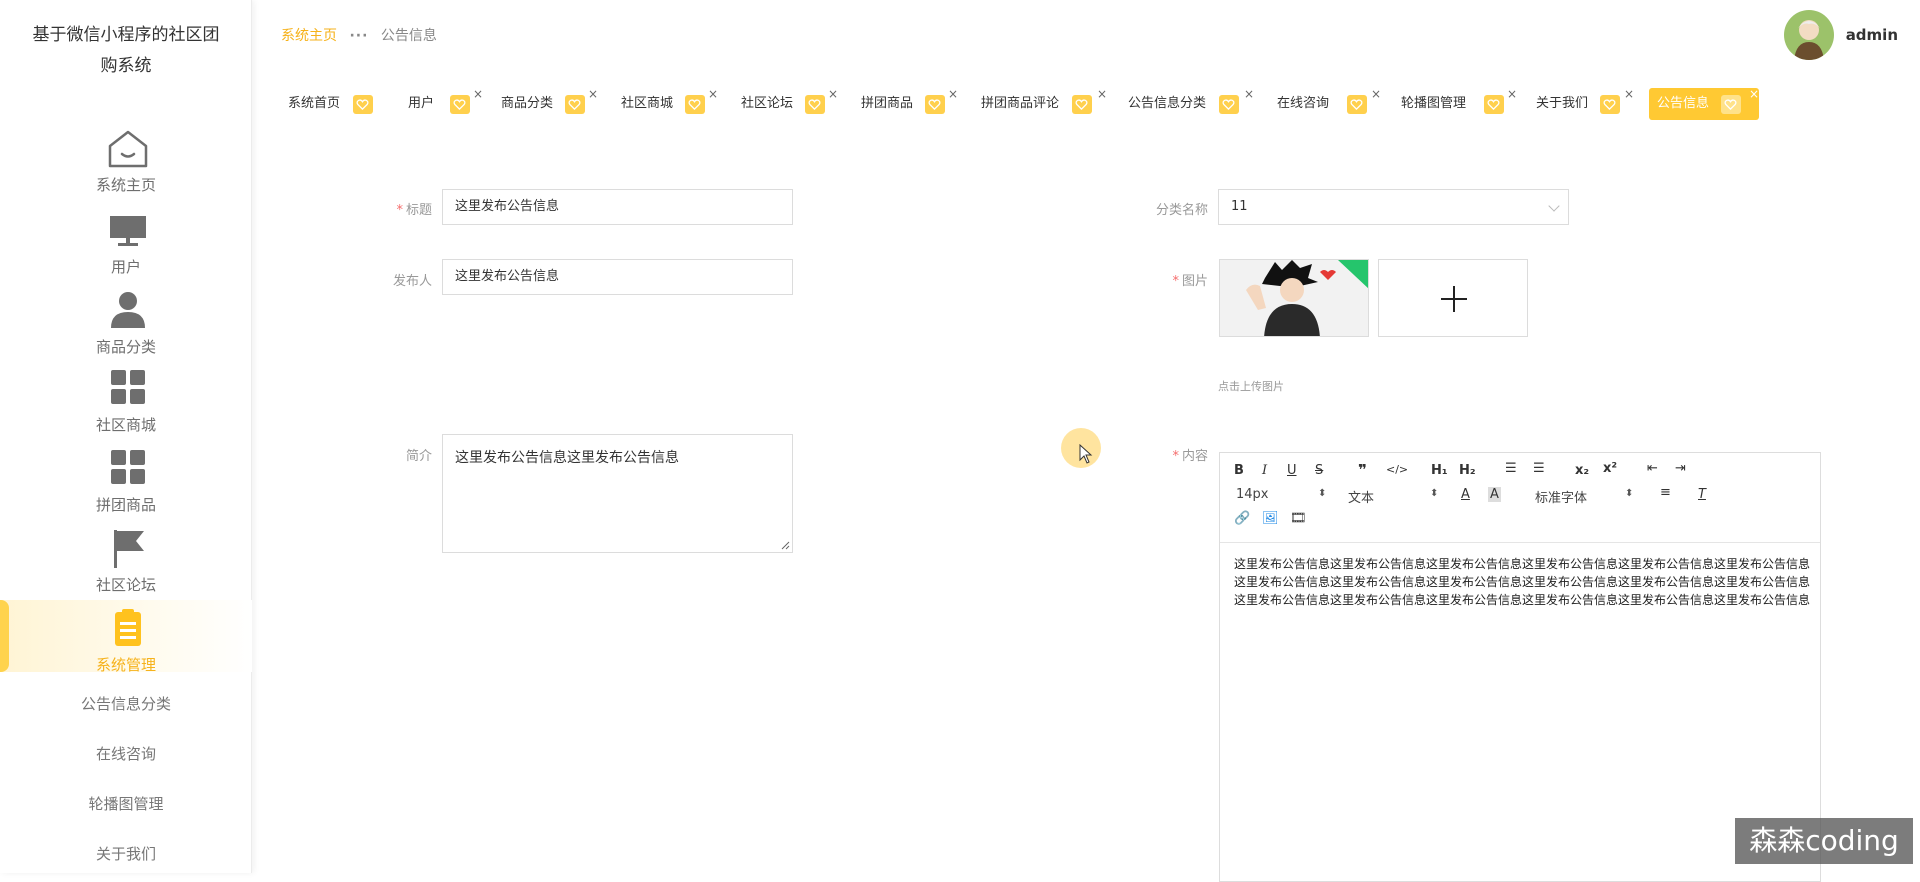 The height and width of the screenshot is (882, 1920). Describe the element at coordinates (1298, 518) in the screenshot. I see `video-icon: 🎞` at that location.